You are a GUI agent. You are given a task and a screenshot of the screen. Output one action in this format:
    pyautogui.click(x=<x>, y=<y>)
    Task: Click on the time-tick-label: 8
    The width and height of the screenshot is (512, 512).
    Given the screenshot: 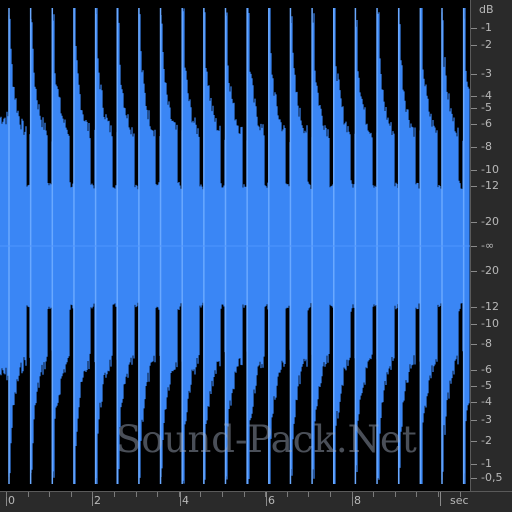 What is the action you would take?
    pyautogui.click(x=357, y=500)
    